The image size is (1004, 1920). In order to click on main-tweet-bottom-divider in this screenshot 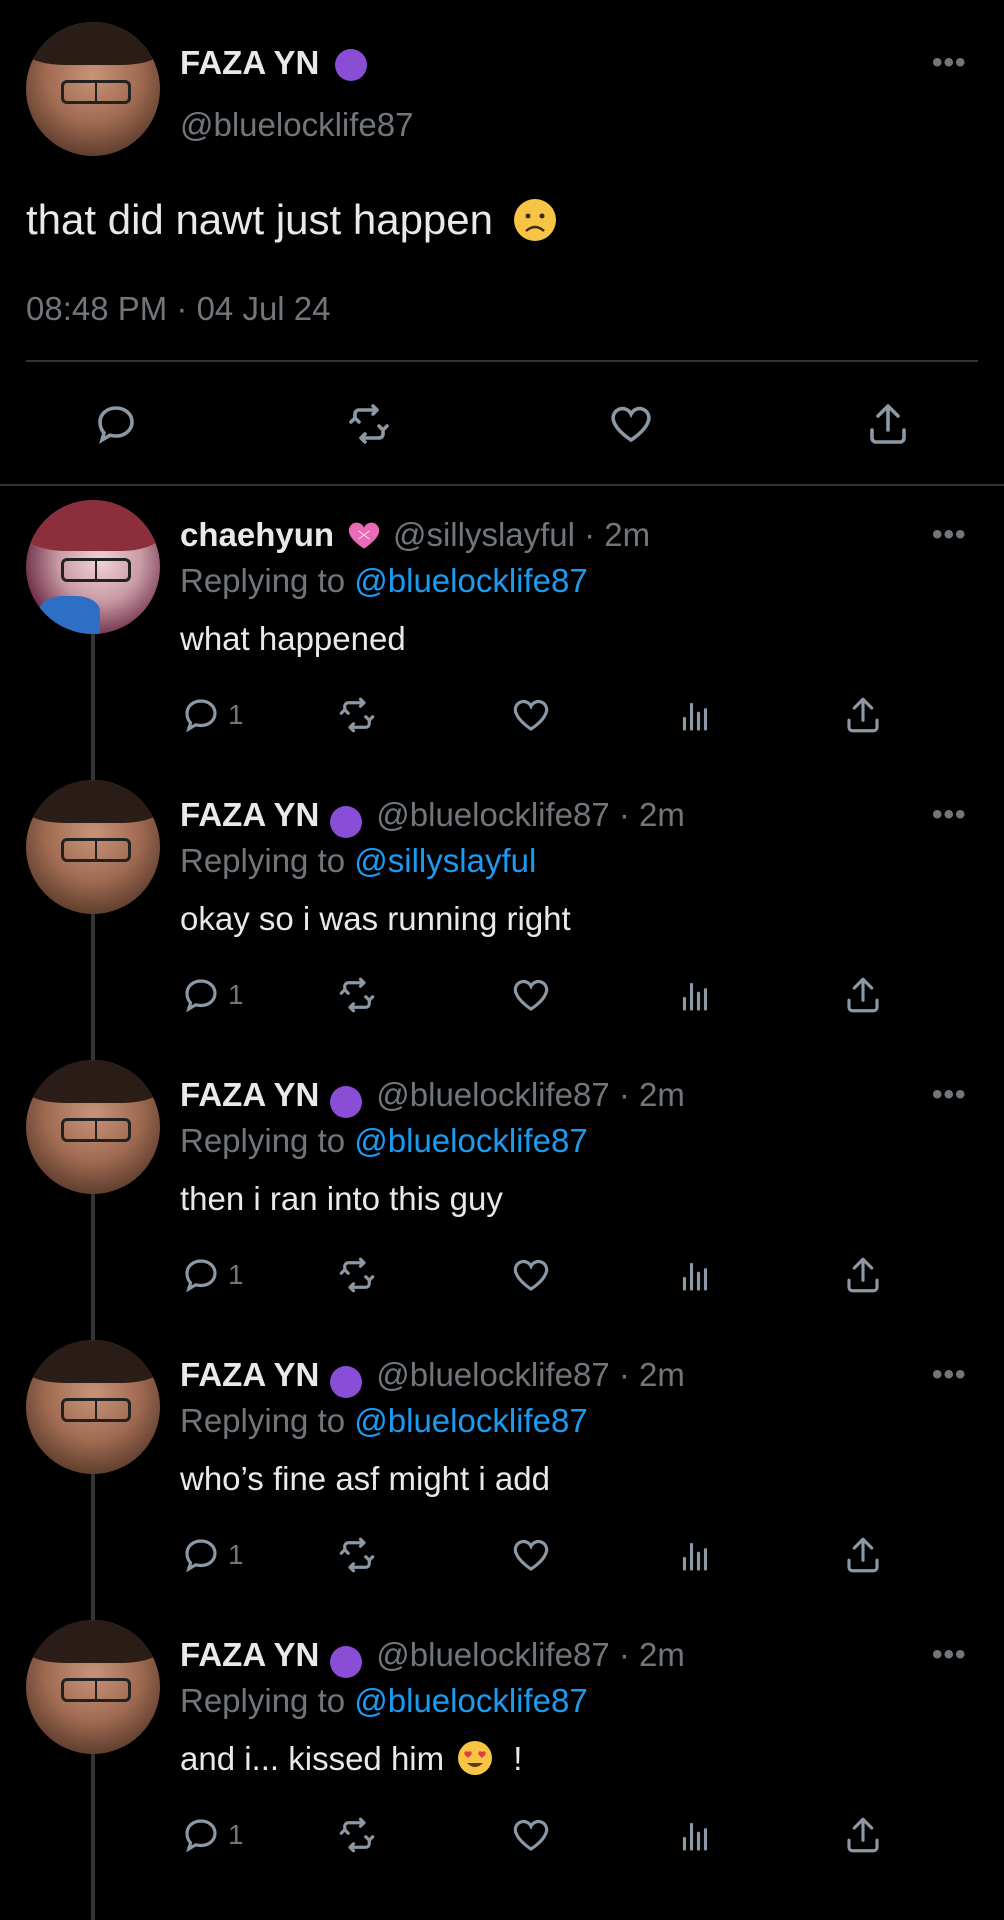, I will do `click(502, 485)`.